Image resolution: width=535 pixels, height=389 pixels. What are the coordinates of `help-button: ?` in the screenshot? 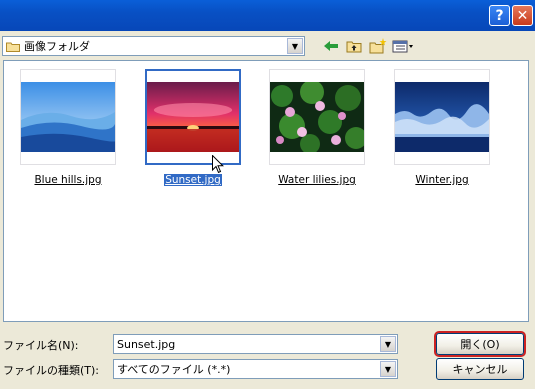 It's located at (499, 15).